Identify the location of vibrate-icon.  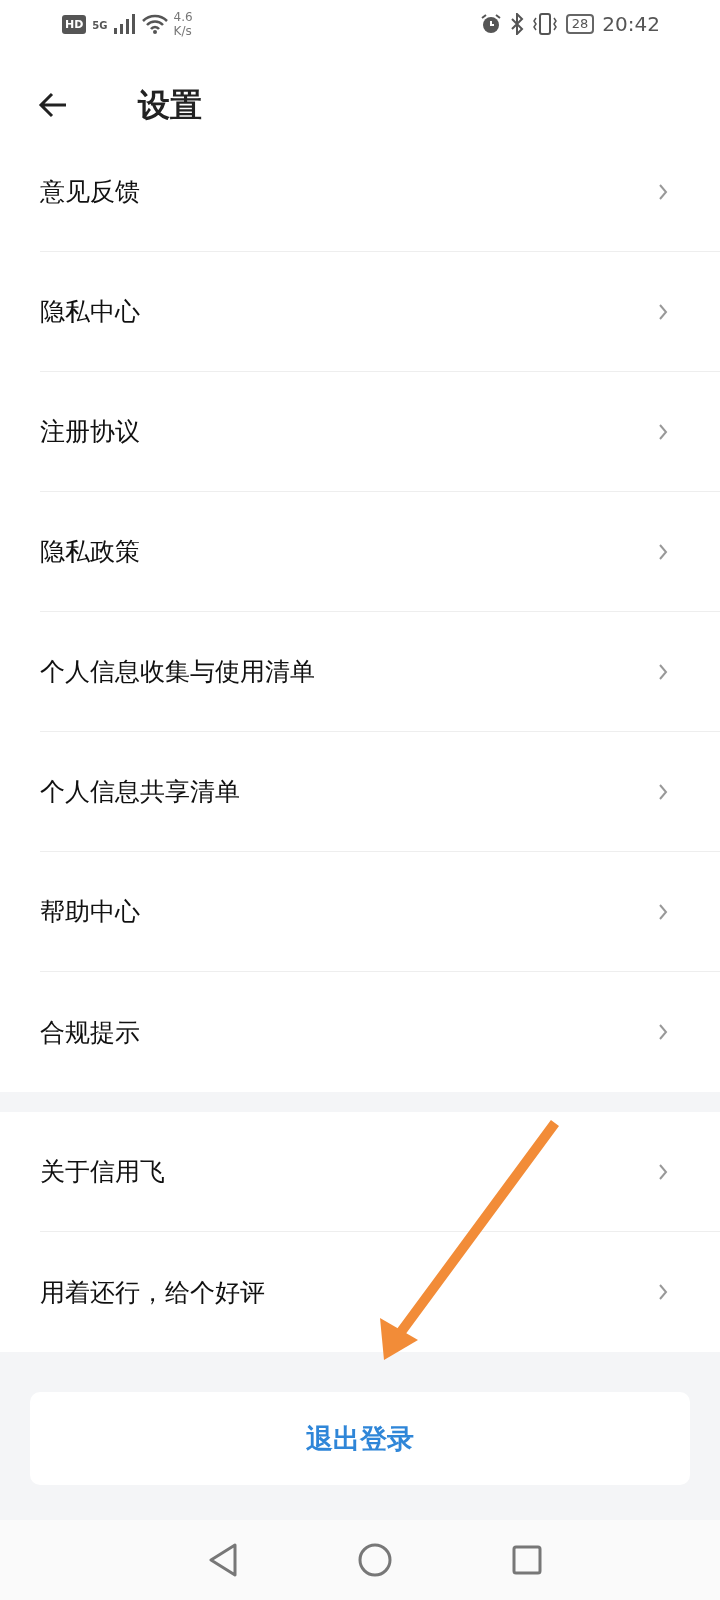
(544, 24).